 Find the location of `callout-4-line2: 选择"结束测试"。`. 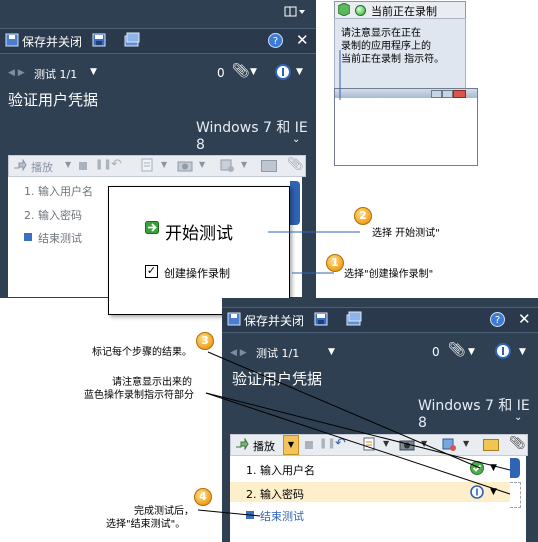

callout-4-line2: 选择"结束测试"。 is located at coordinates (146, 524).